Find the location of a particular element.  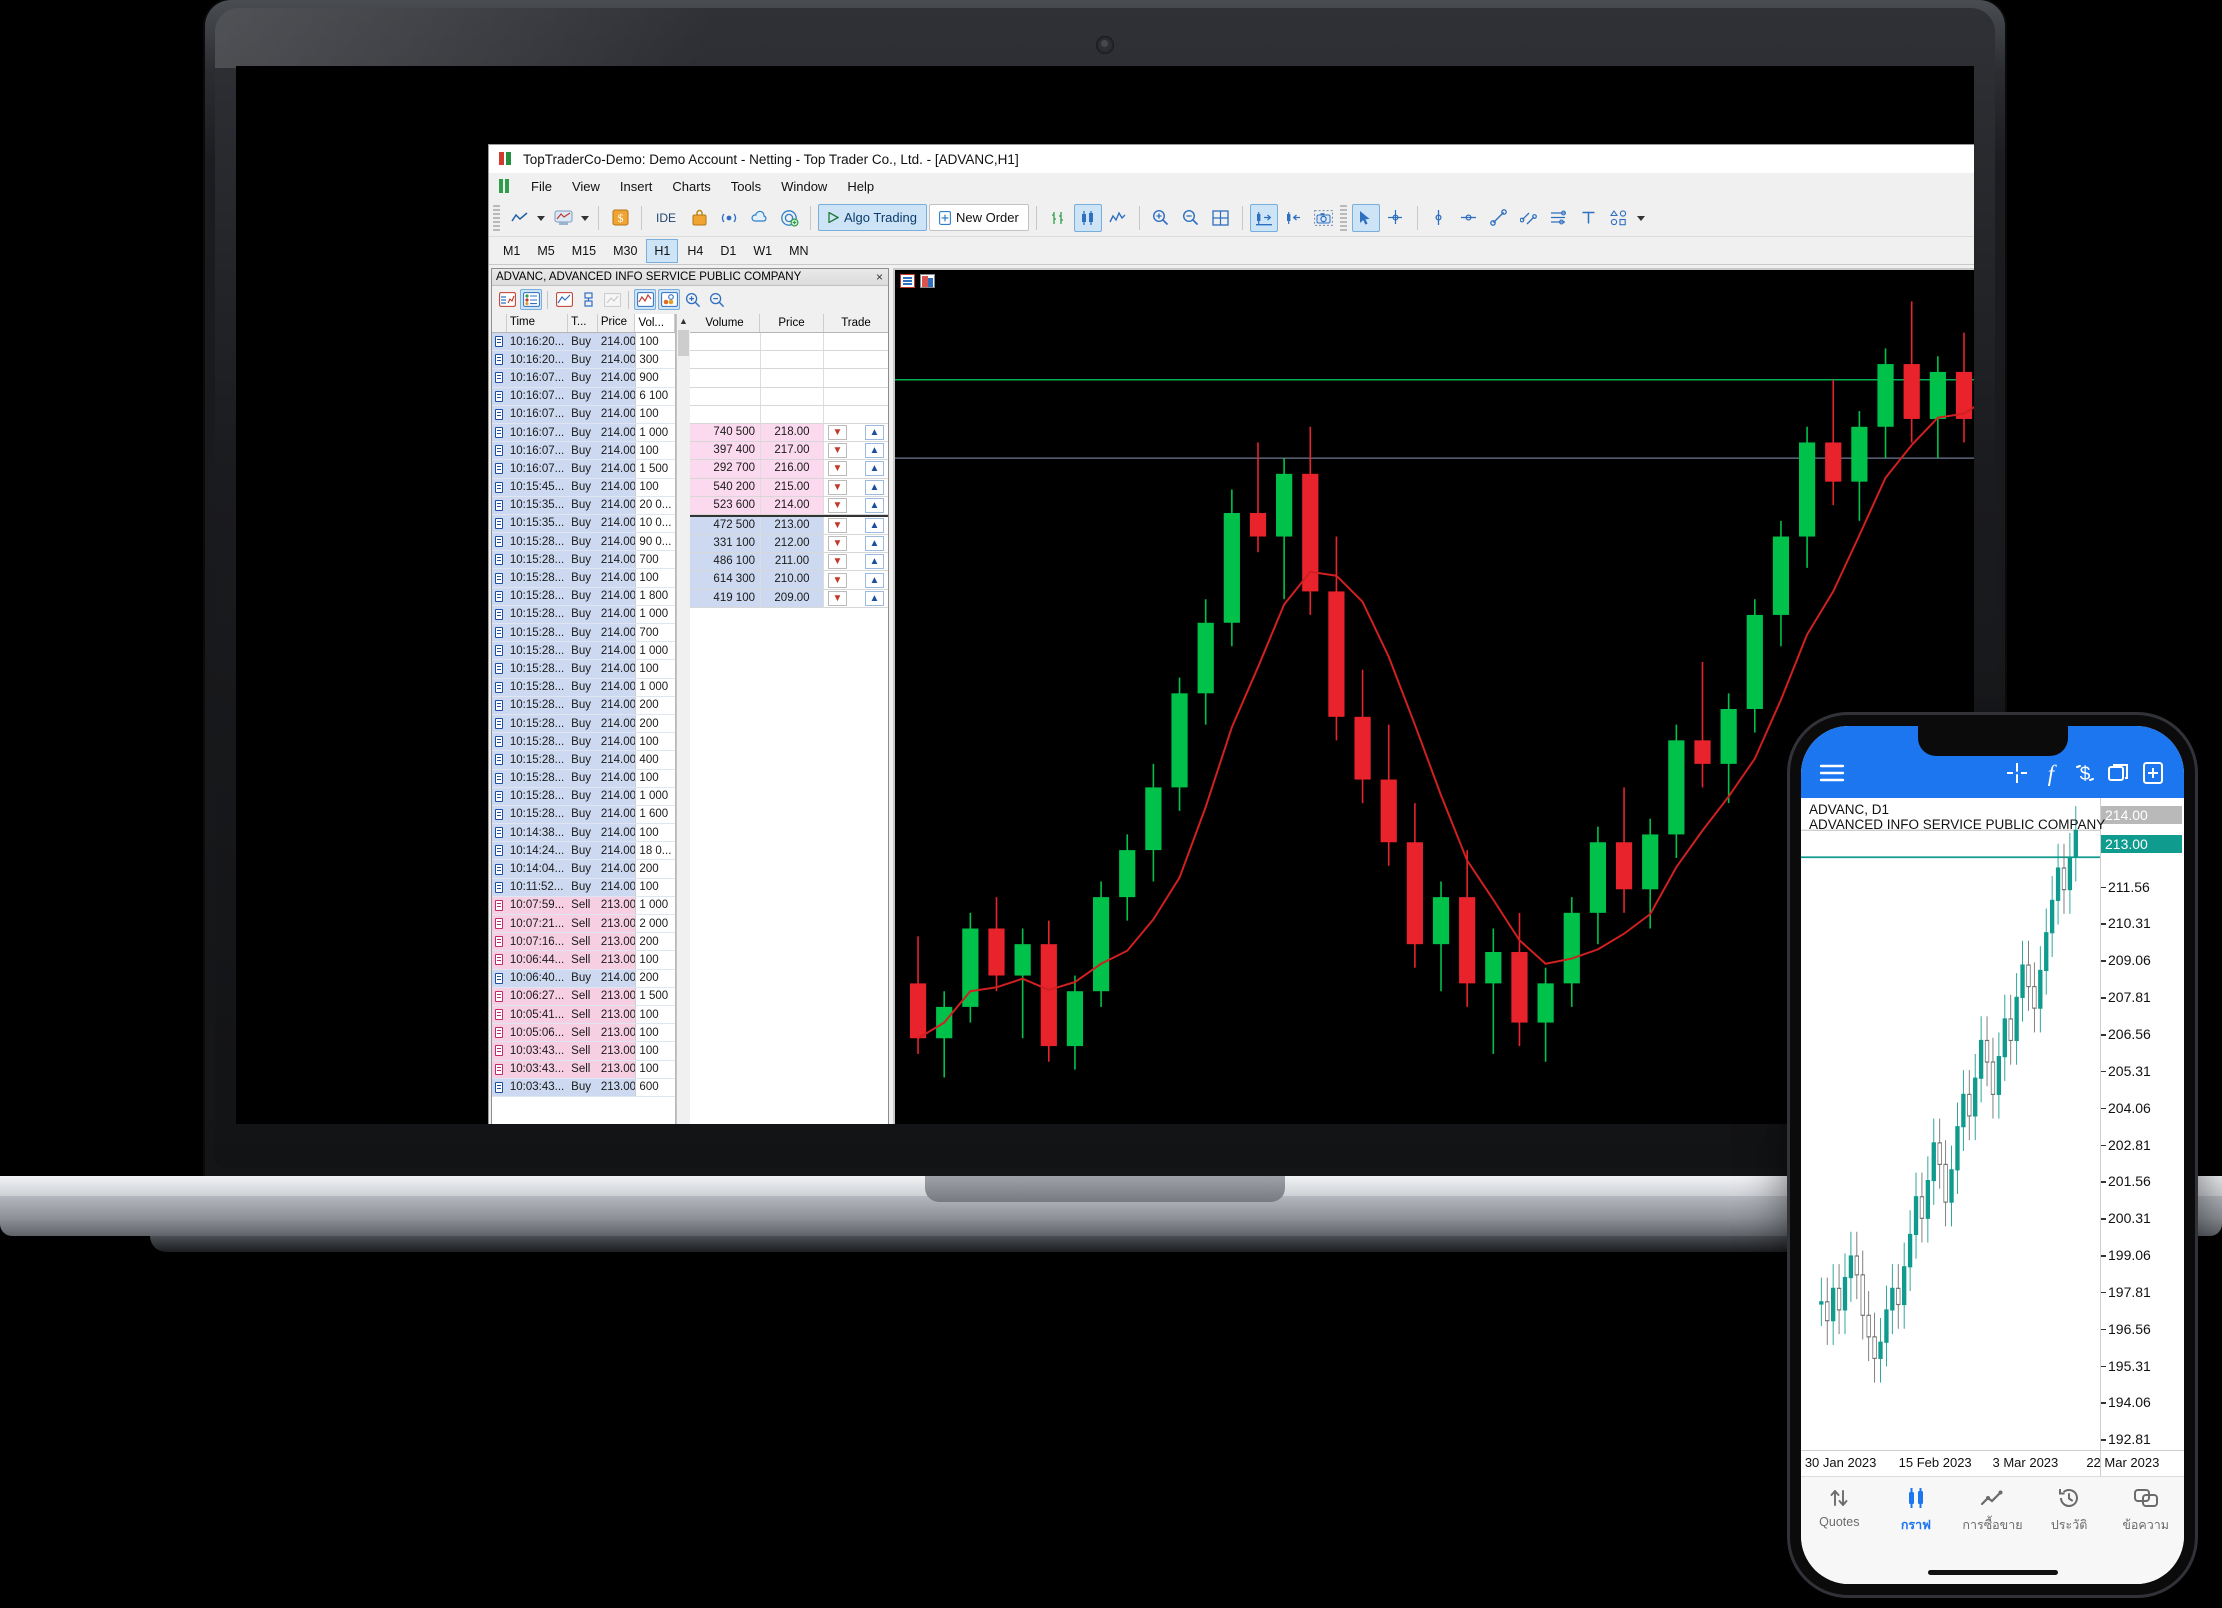

timeframe-m1: M1 is located at coordinates (511, 251).